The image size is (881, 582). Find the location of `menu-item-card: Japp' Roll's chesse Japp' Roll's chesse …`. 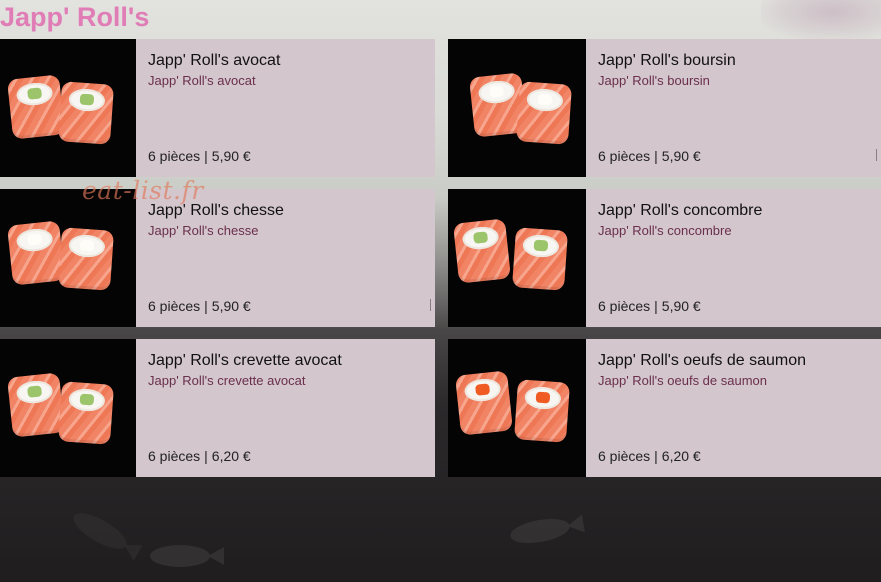

menu-item-card: Japp' Roll's chesse Japp' Roll's chesse … is located at coordinates (217, 258).